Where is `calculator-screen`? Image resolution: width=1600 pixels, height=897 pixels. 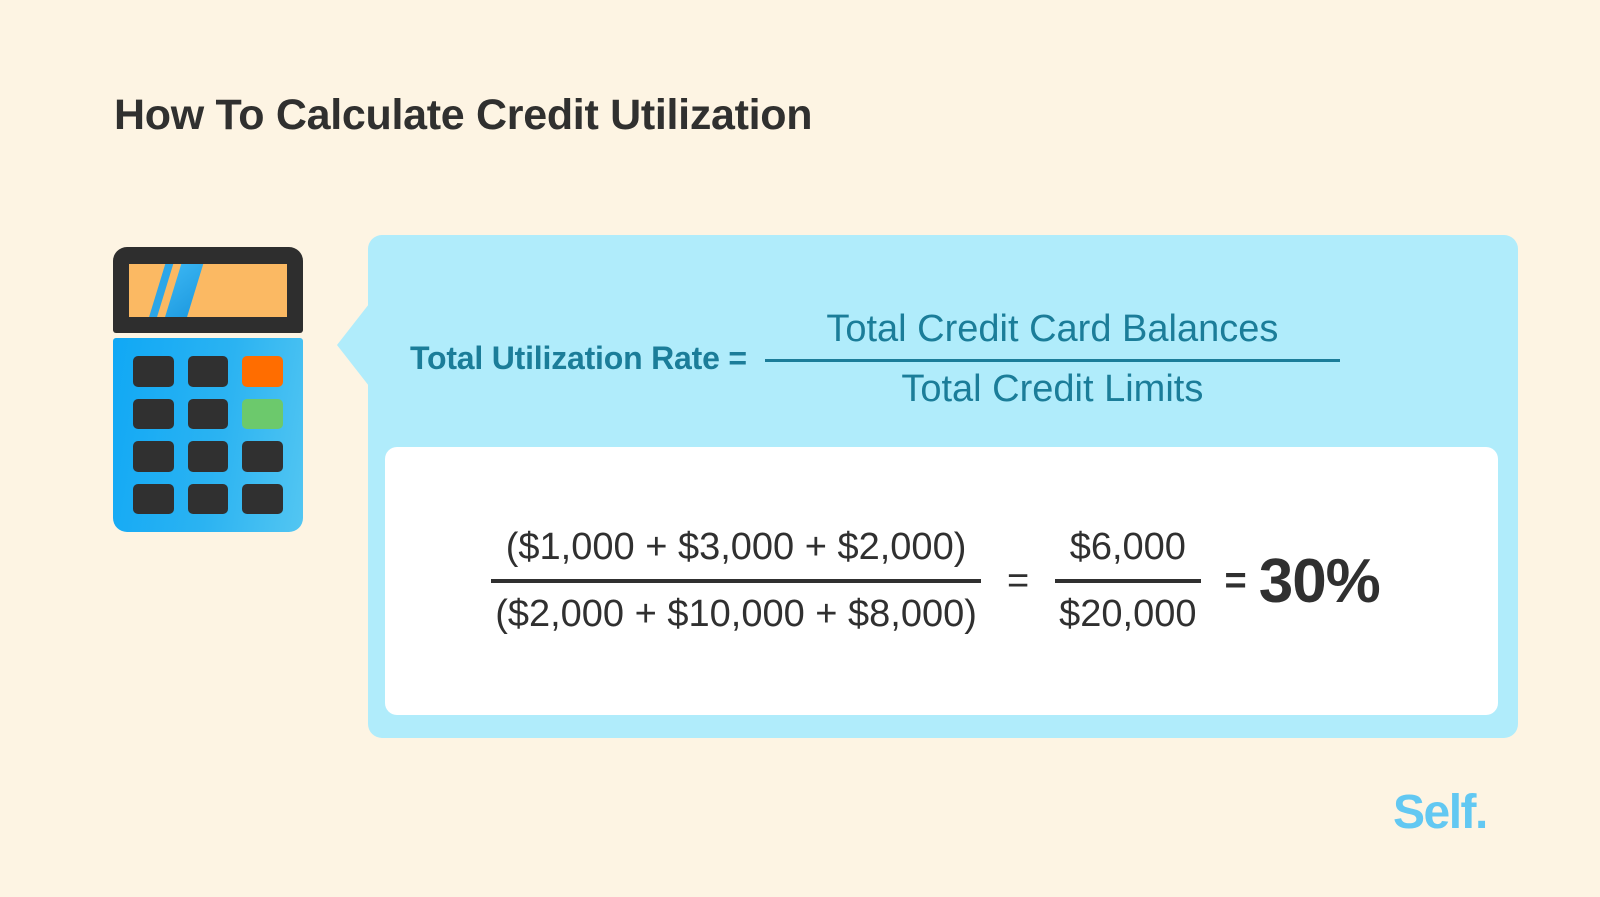 calculator-screen is located at coordinates (208, 290).